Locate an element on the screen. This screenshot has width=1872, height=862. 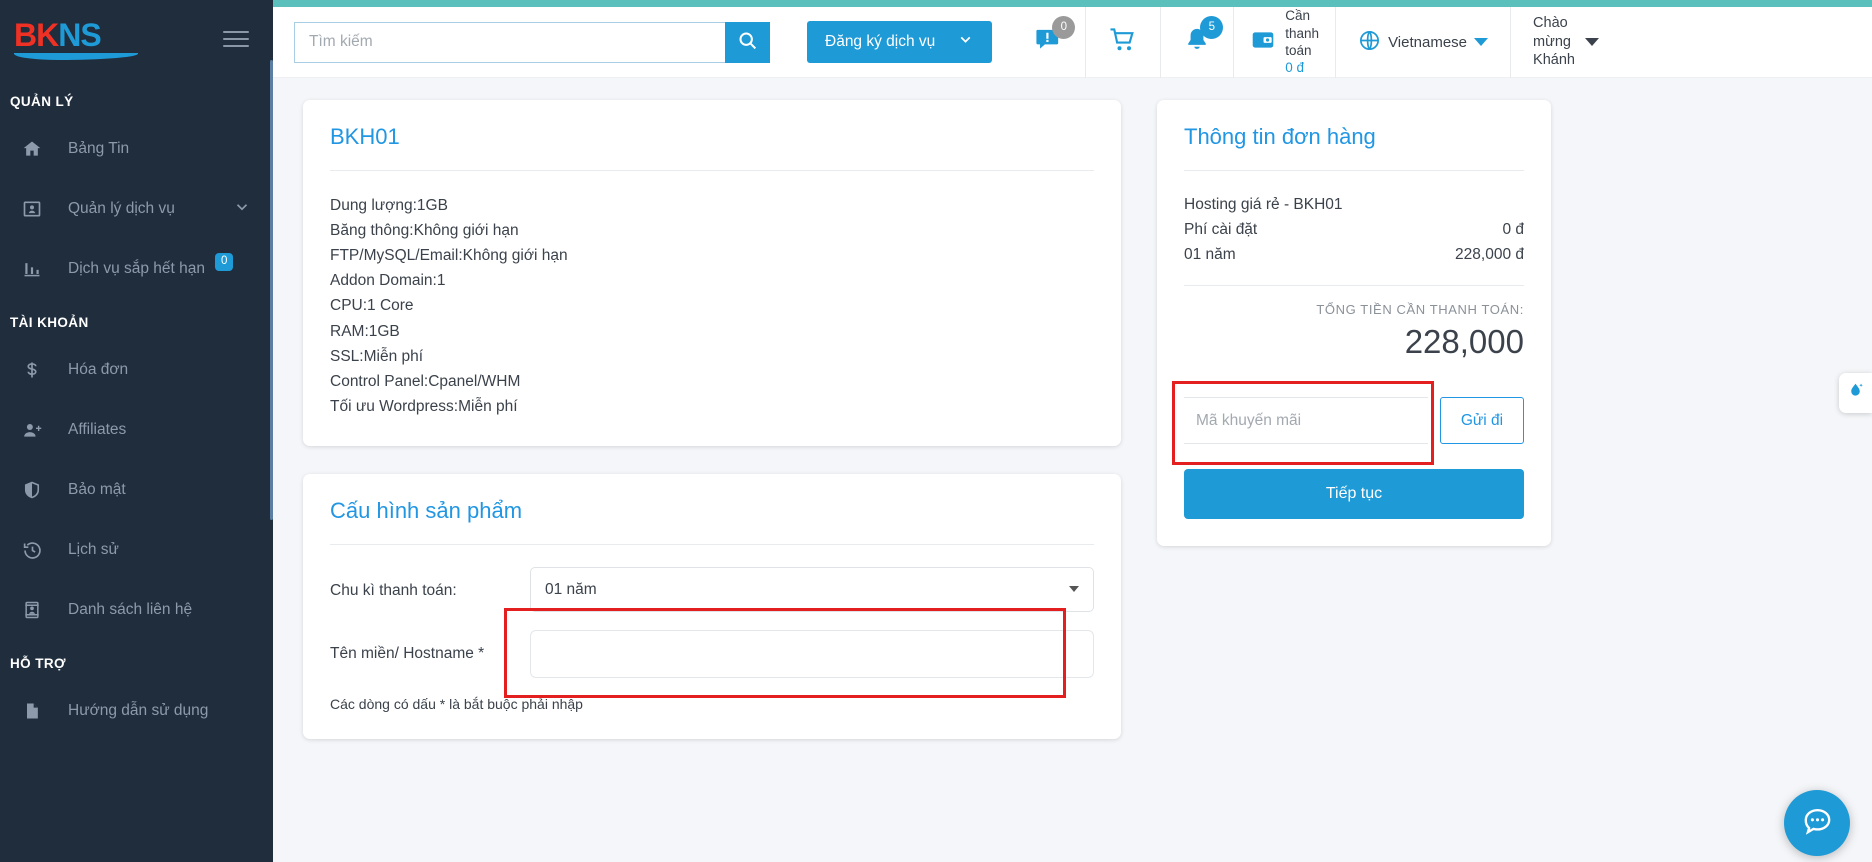
greeting-line1: Chào is located at coordinates (1550, 23).